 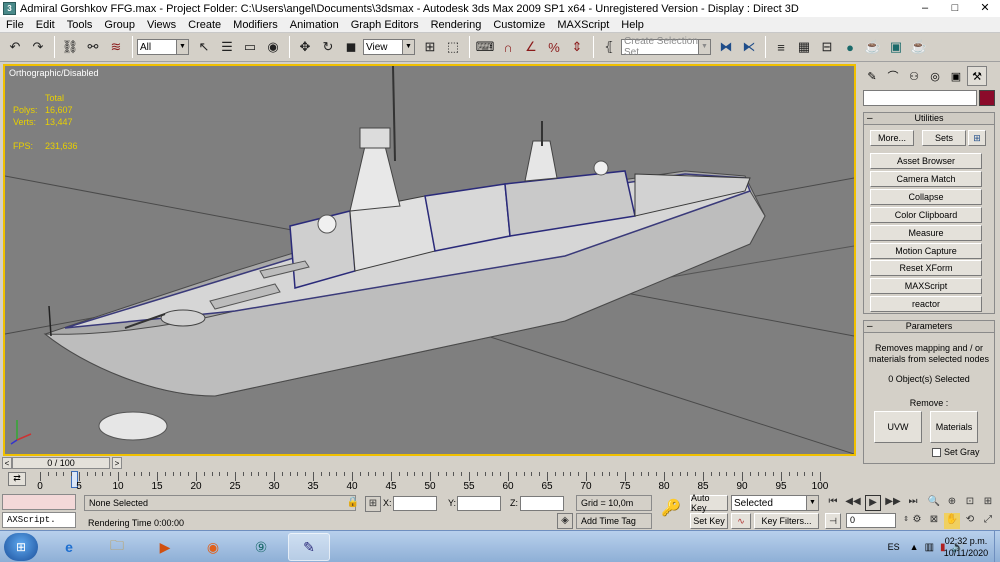 I want to click on select-and-scale-icon: ◼, so click(x=351, y=47).